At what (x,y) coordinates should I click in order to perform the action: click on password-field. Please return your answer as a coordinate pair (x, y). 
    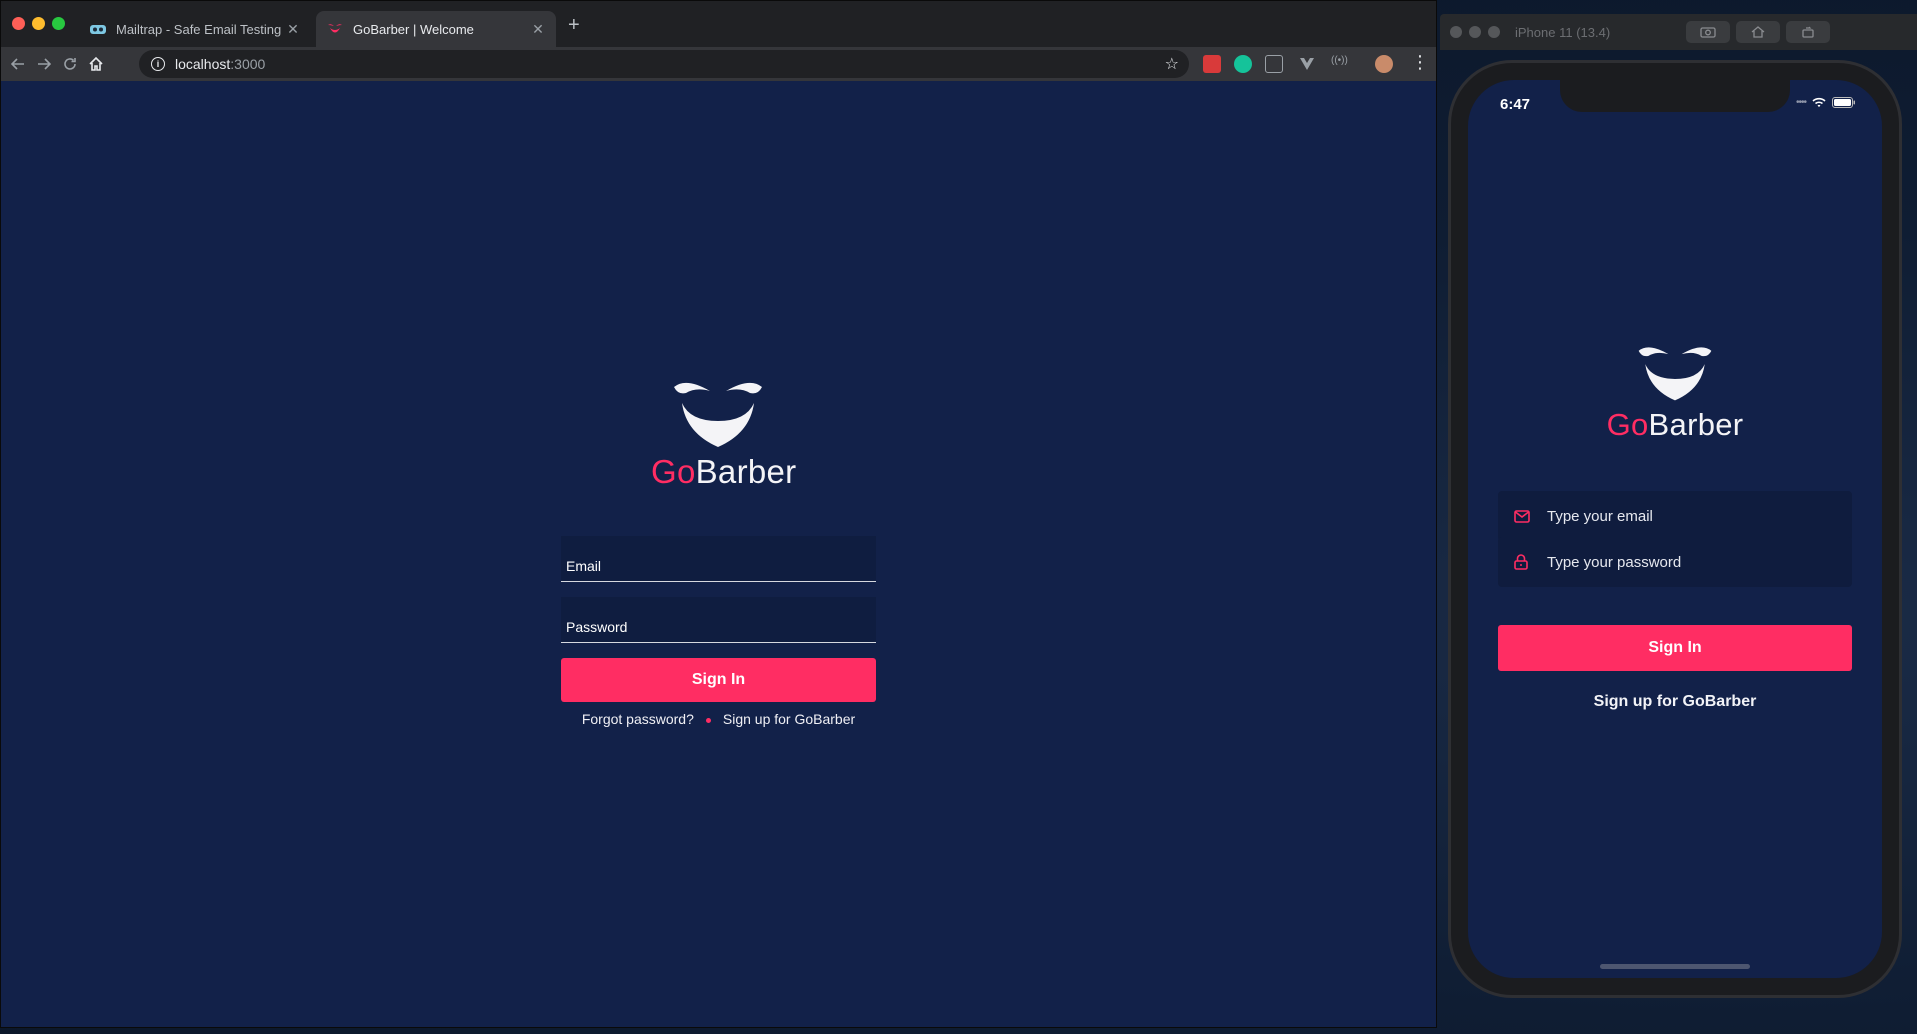
    Looking at the image, I should click on (718, 627).